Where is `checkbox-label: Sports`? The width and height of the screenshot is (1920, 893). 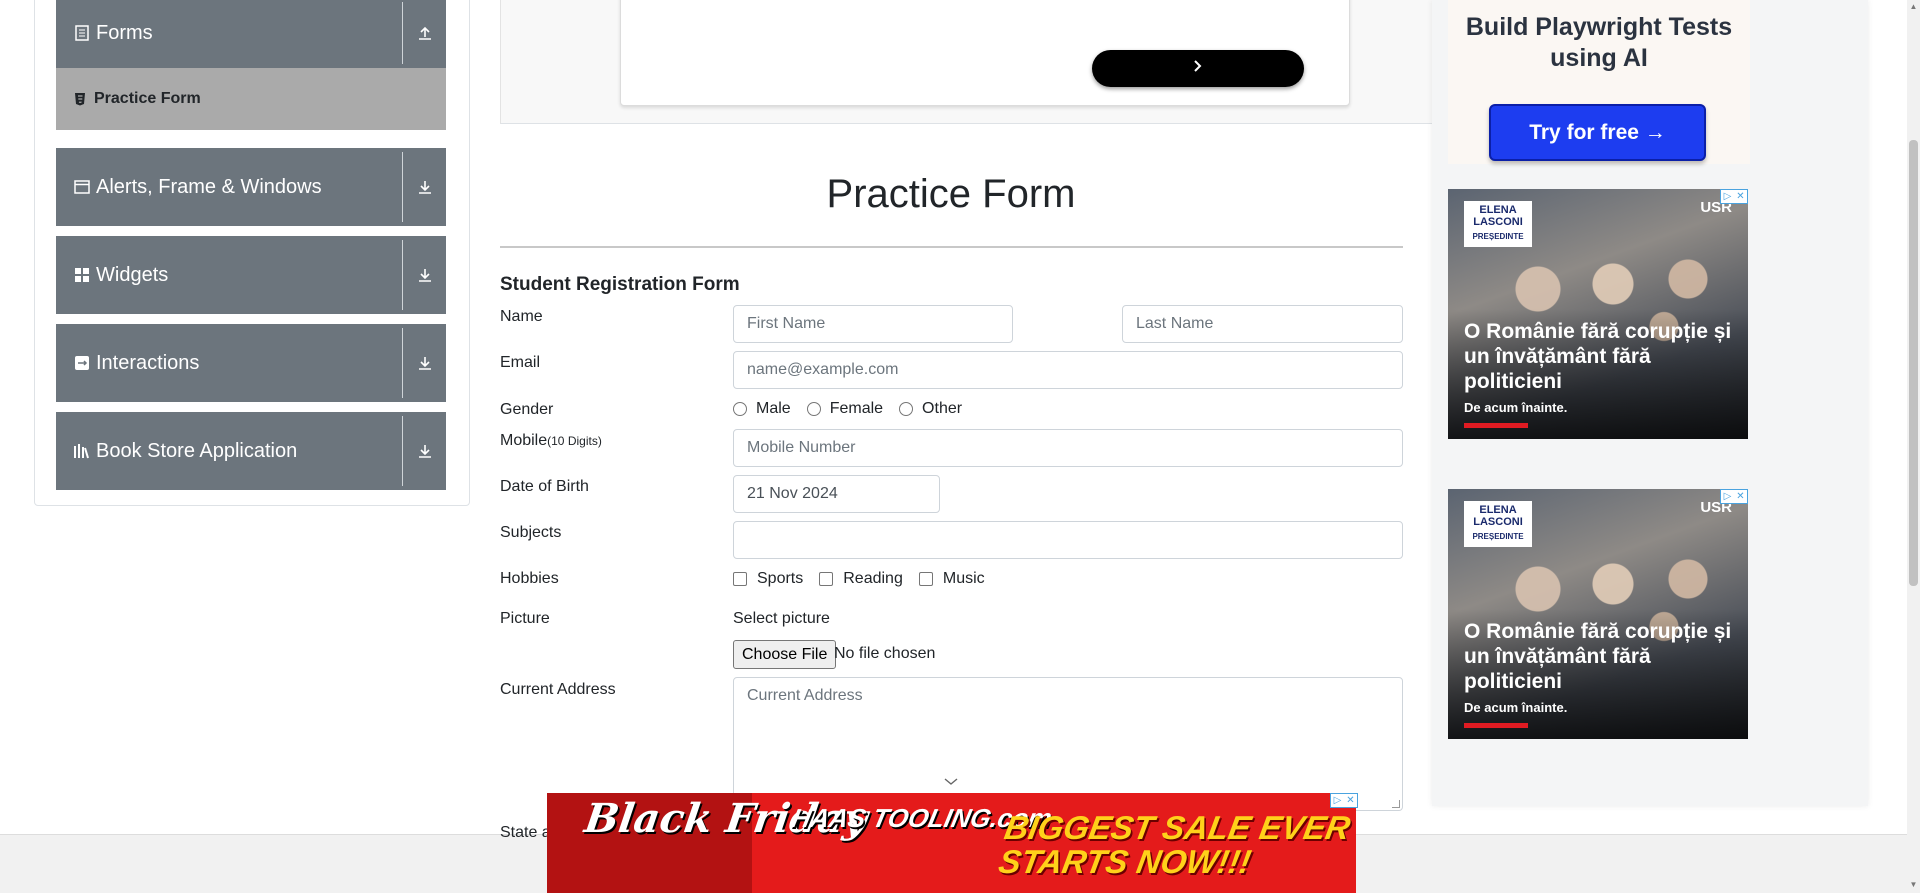
checkbox-label: Sports is located at coordinates (780, 578).